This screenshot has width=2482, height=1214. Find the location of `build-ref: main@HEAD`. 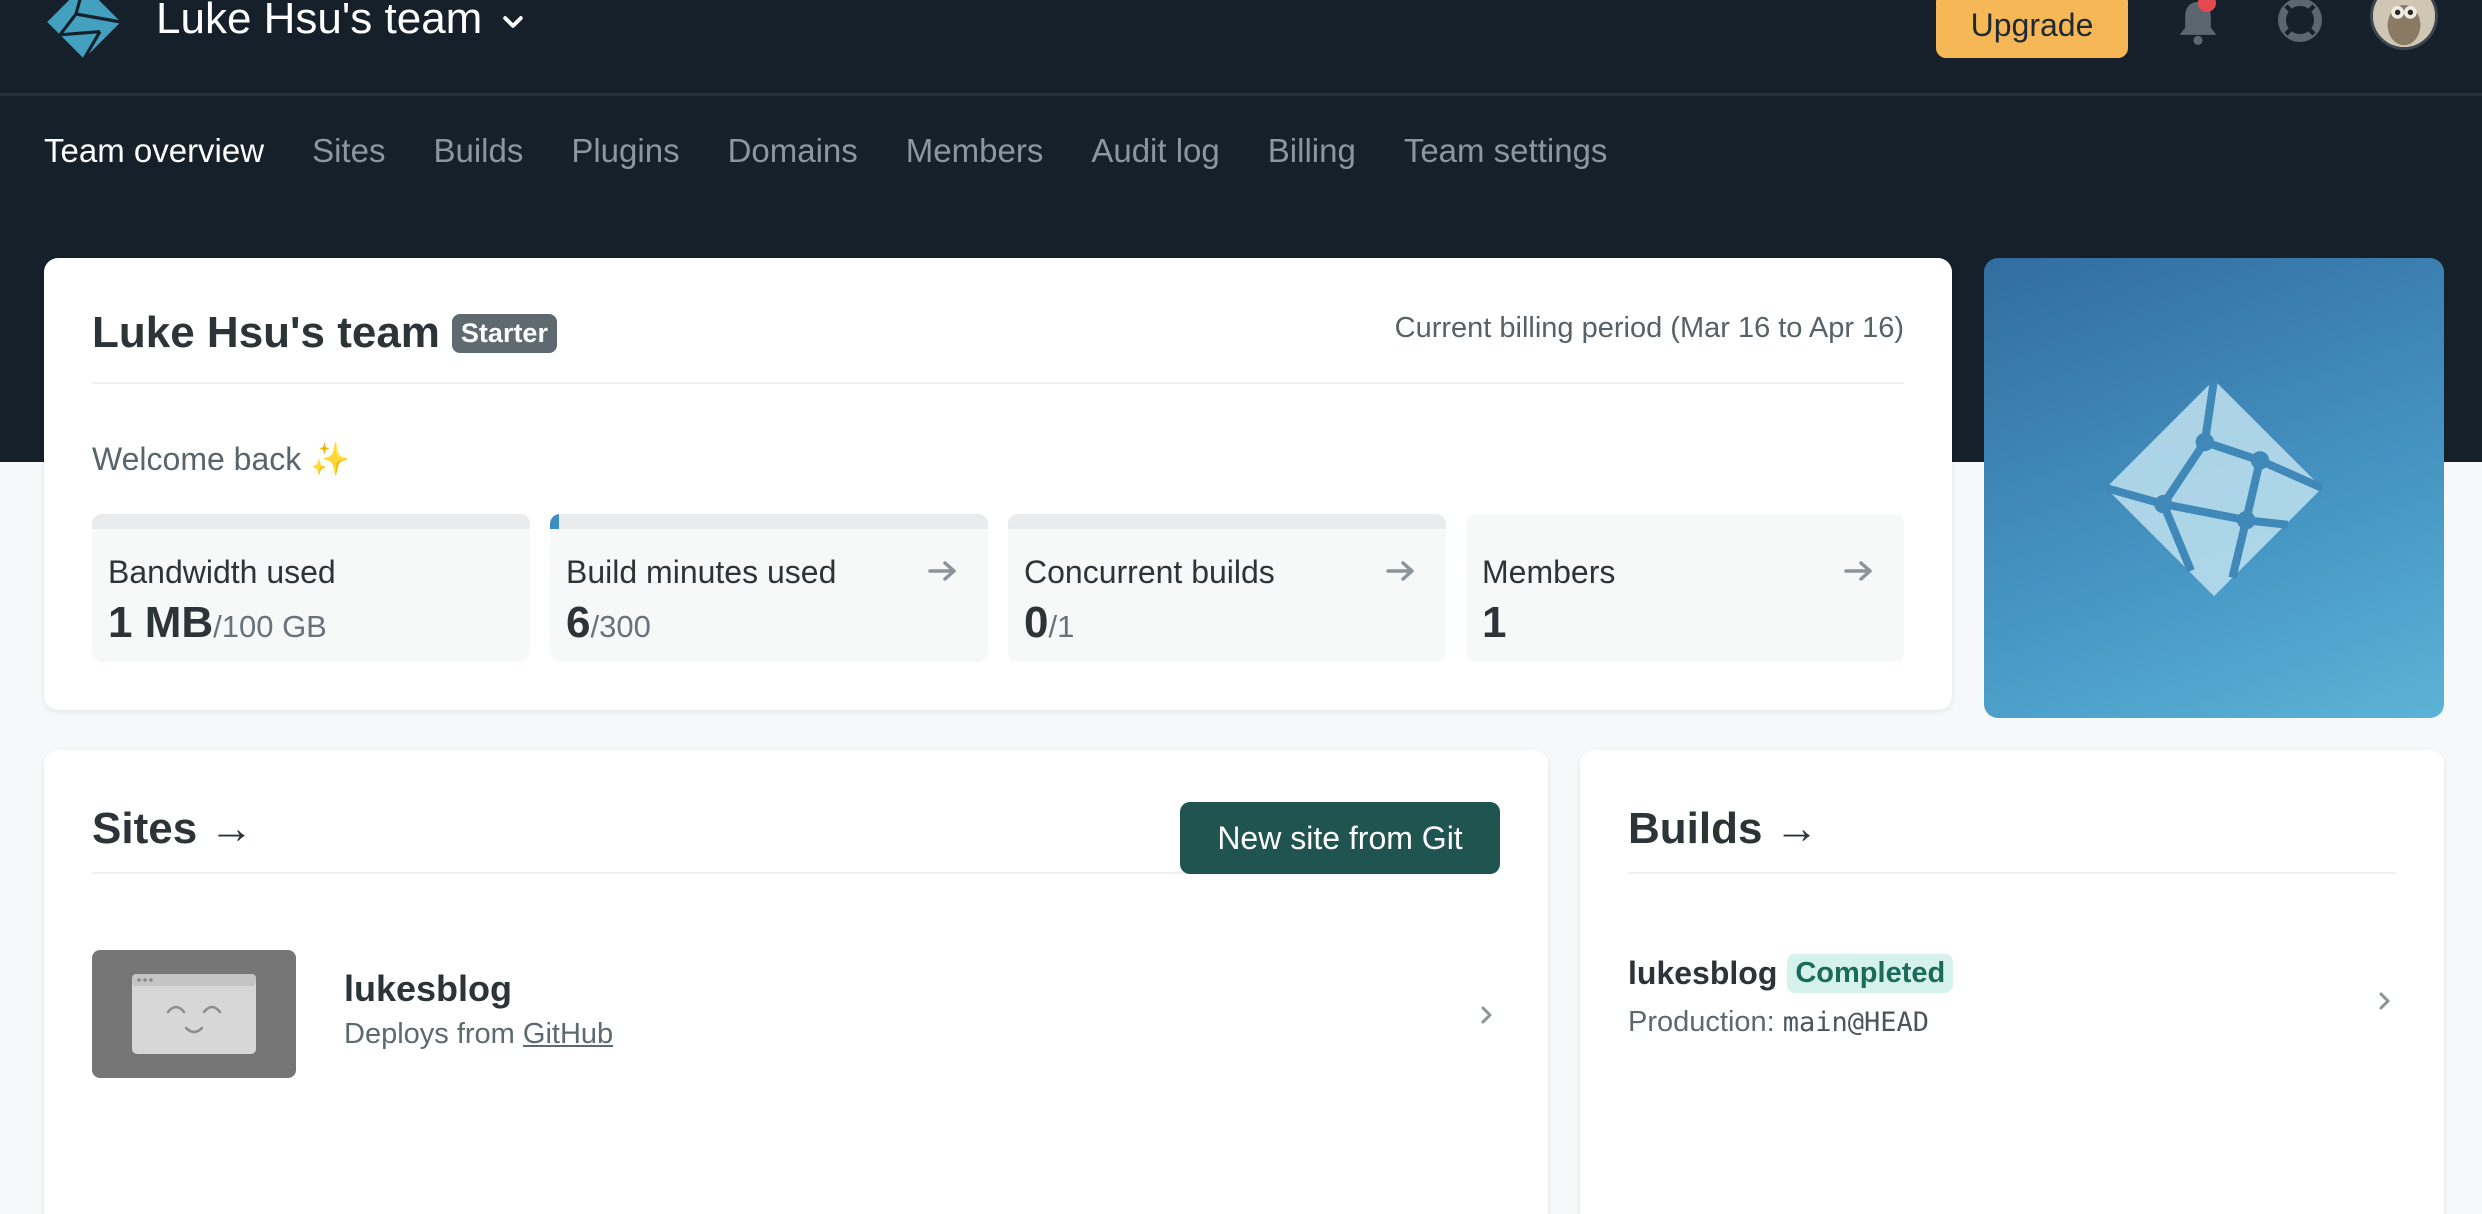

build-ref: main@HEAD is located at coordinates (1856, 1022).